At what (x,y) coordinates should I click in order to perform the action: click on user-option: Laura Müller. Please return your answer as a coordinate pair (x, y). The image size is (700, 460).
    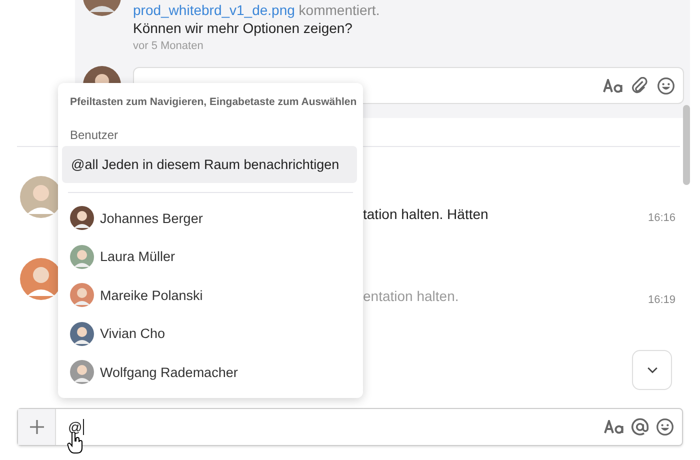
    Looking at the image, I should click on (210, 257).